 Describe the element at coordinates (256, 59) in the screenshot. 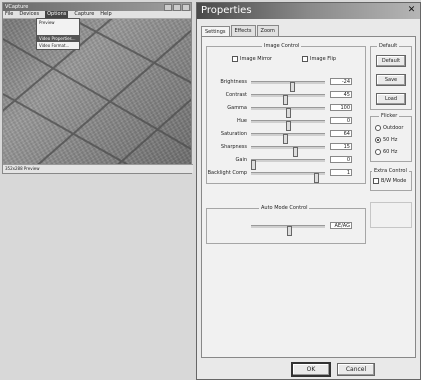

I see `image-mirror-label: Image Mirror` at that location.